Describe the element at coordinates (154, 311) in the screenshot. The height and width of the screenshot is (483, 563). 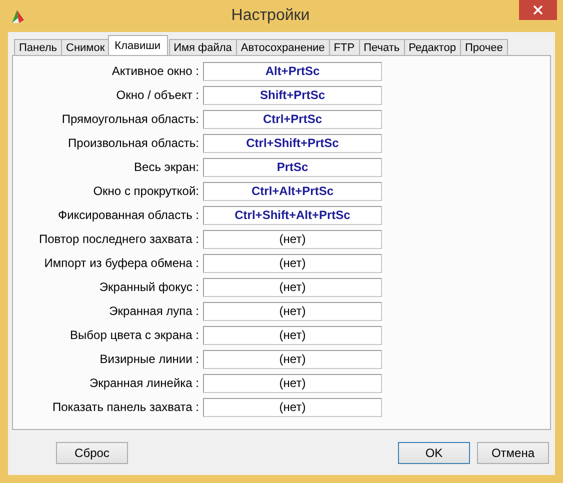
I see `hotkey-label: Экранная лупа :` at that location.